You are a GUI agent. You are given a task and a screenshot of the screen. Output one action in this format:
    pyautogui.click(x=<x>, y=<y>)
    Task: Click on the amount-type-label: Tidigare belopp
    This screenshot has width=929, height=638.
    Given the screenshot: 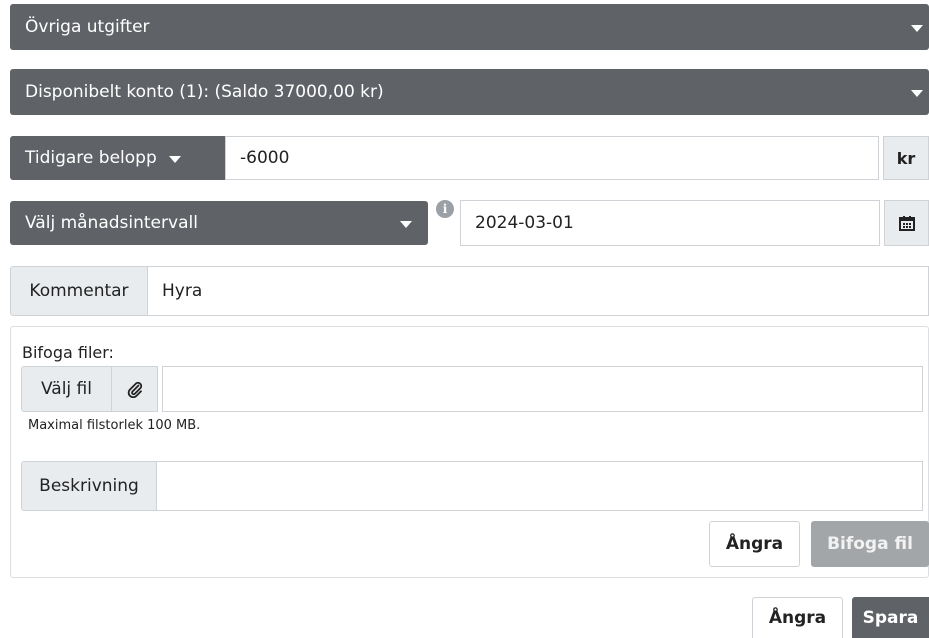 What is the action you would take?
    pyautogui.click(x=91, y=158)
    